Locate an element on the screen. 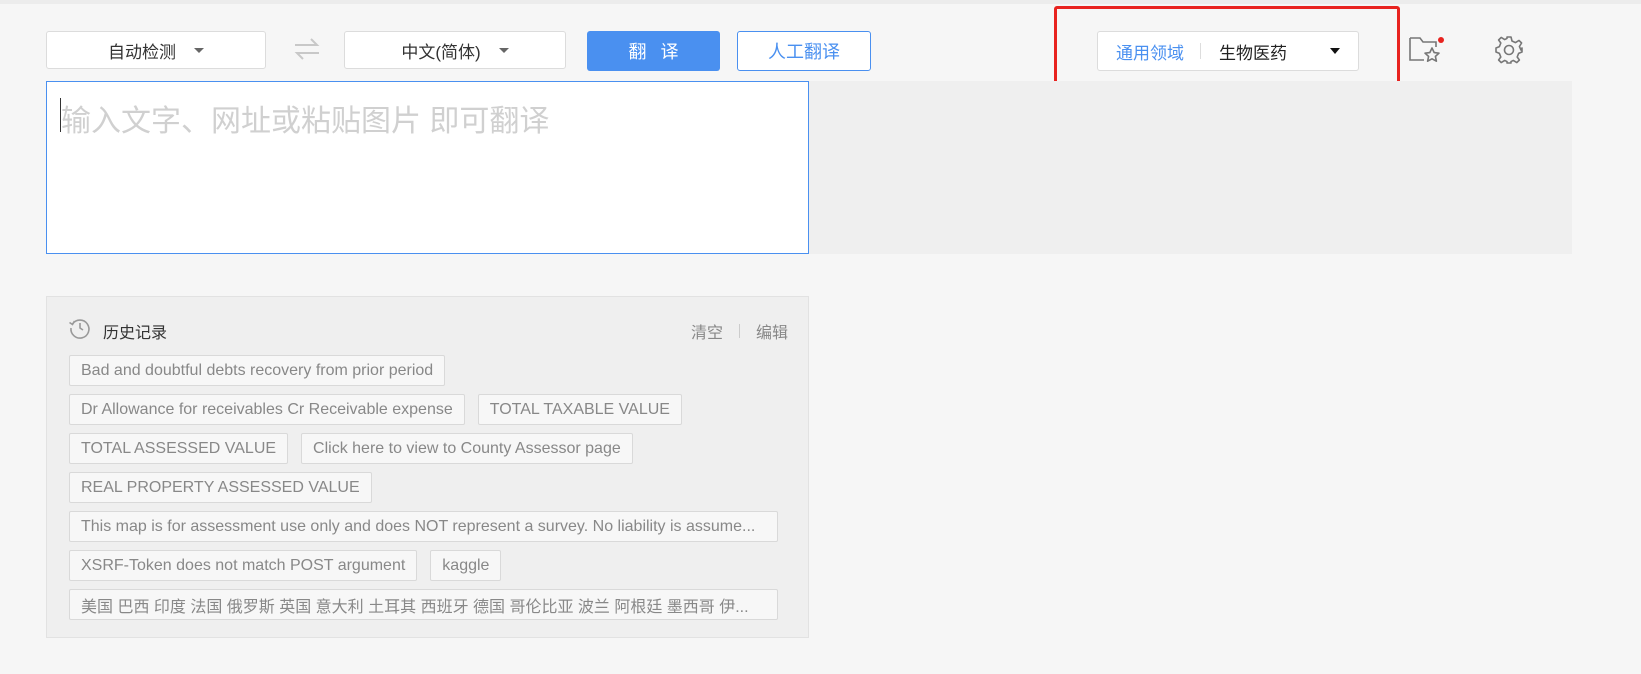 This screenshot has height=674, width=1641. selected-domain-label: 生物医药 is located at coordinates (1253, 53).